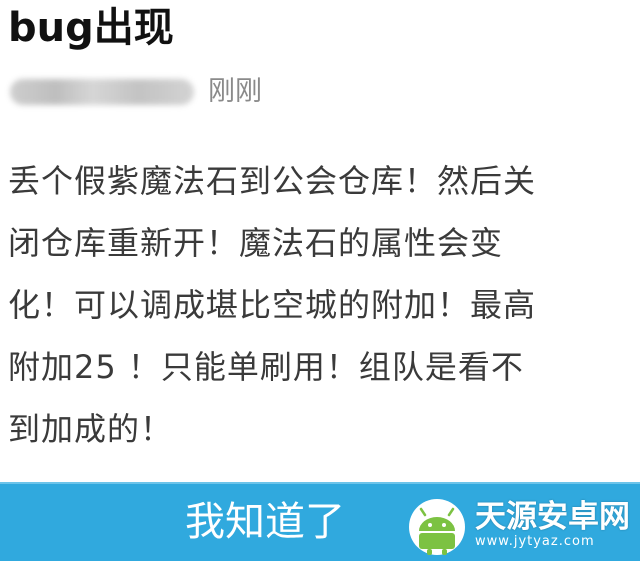 The height and width of the screenshot is (561, 640). Describe the element at coordinates (535, 541) in the screenshot. I see `watermark-url: www.jytyaz.com` at that location.